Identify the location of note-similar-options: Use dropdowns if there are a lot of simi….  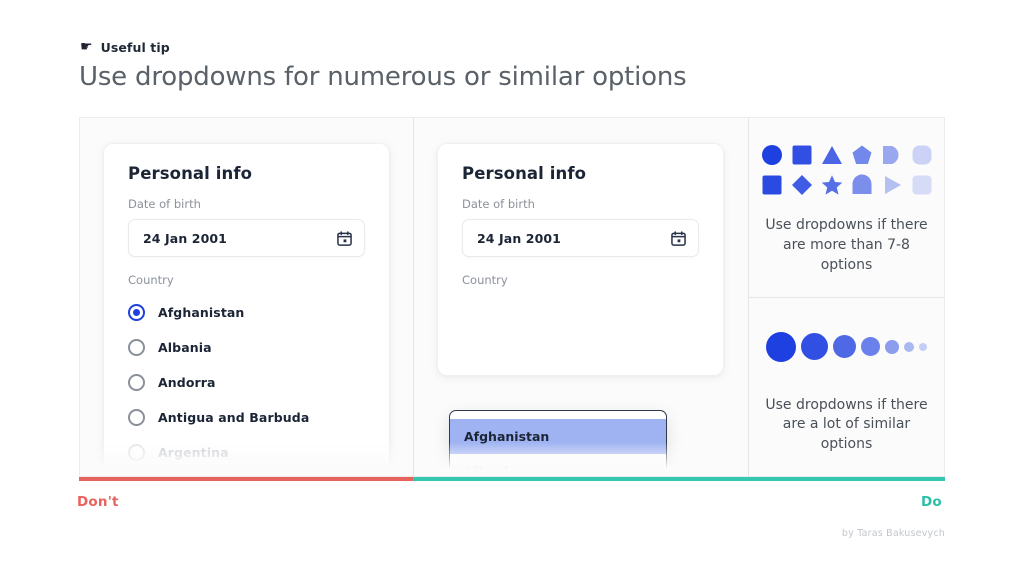
(846, 387).